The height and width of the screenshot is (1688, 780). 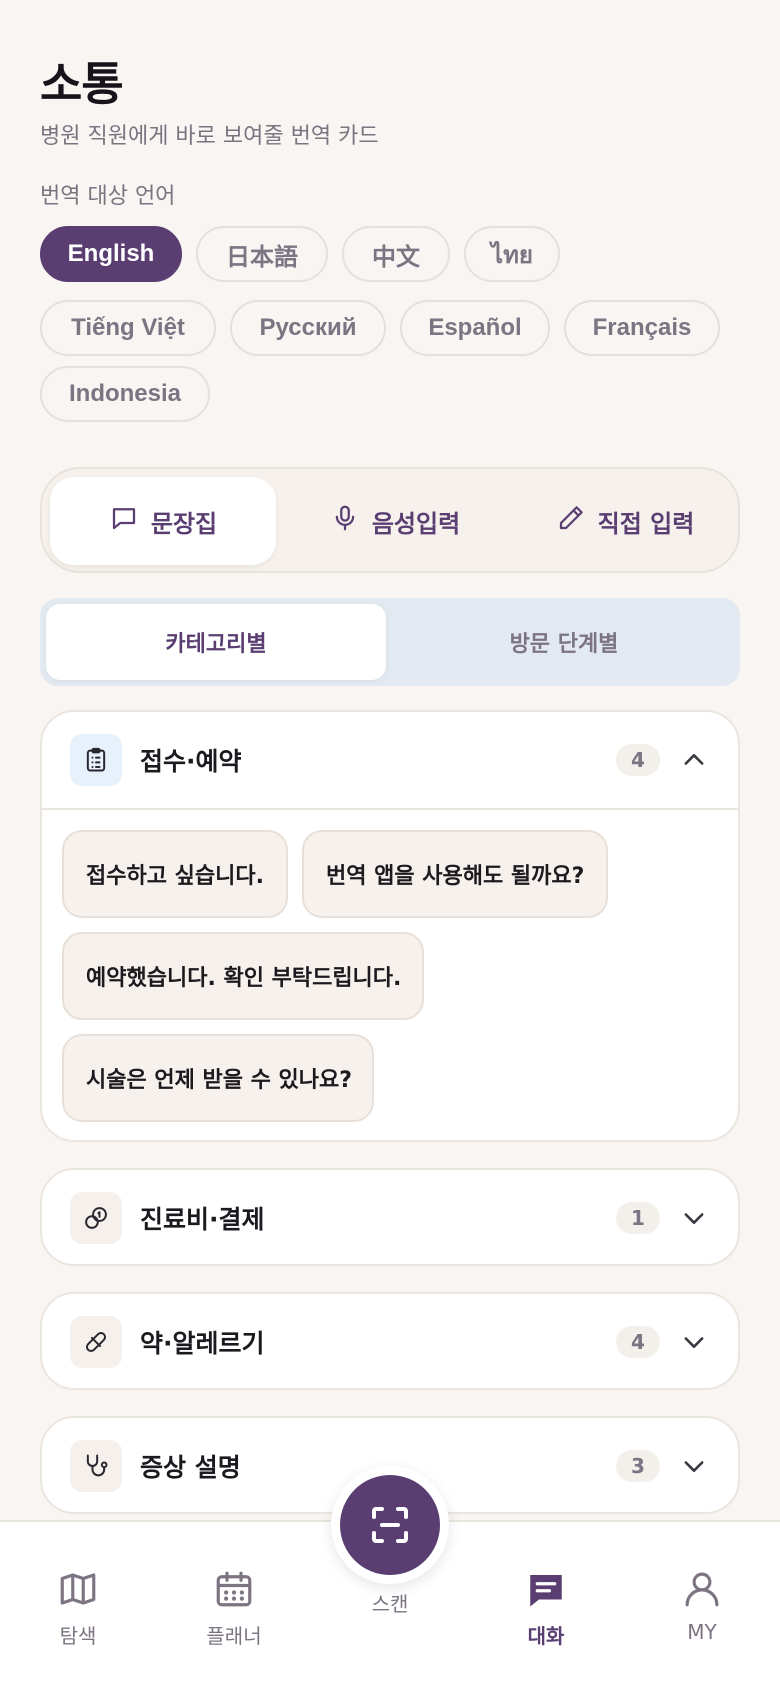 What do you see at coordinates (202, 1343) in the screenshot?
I see `category-title: 약·알레르기` at bounding box center [202, 1343].